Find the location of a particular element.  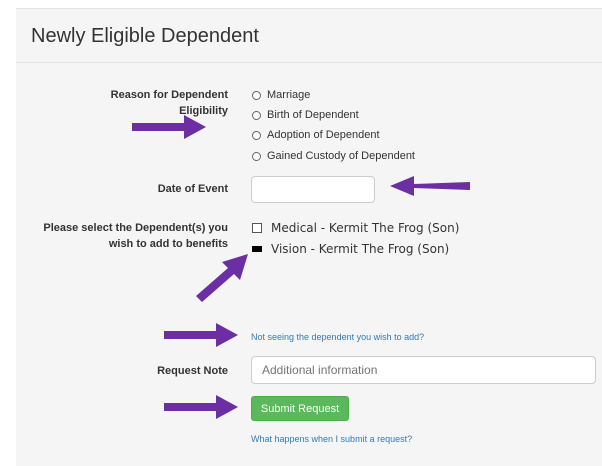

dependent-vision: Vision - Kermit The Frog (Son) is located at coordinates (350, 249).